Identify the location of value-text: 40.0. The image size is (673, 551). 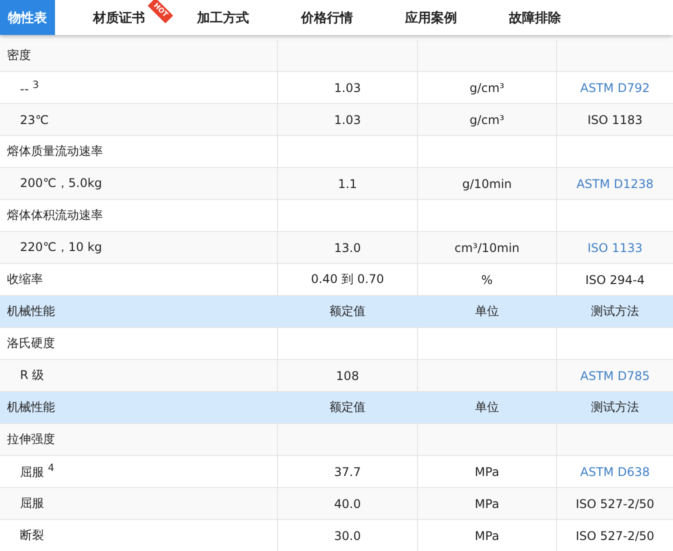
(347, 503).